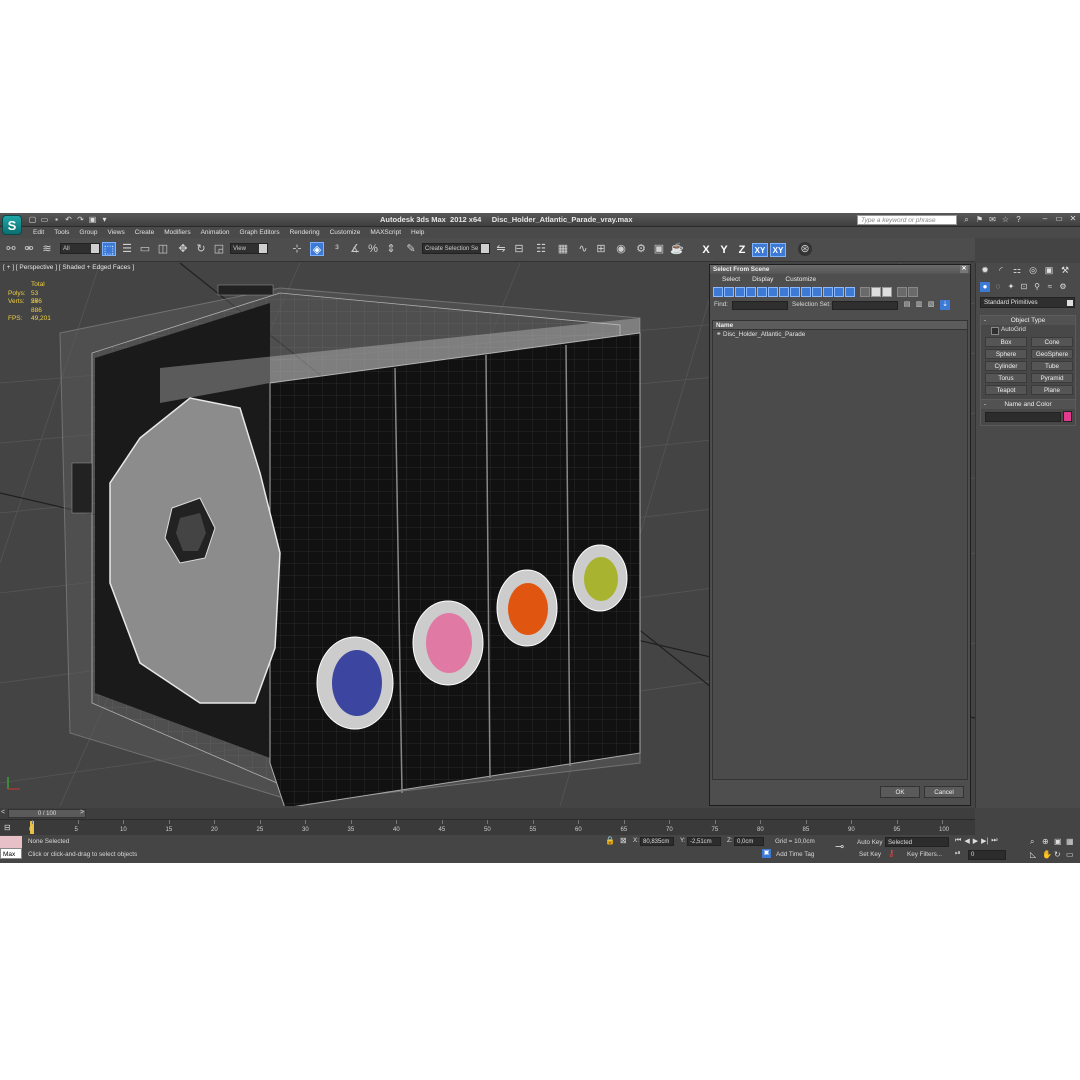  What do you see at coordinates (1065, 270) in the screenshot?
I see `utilities-tab-icon: ⚒` at bounding box center [1065, 270].